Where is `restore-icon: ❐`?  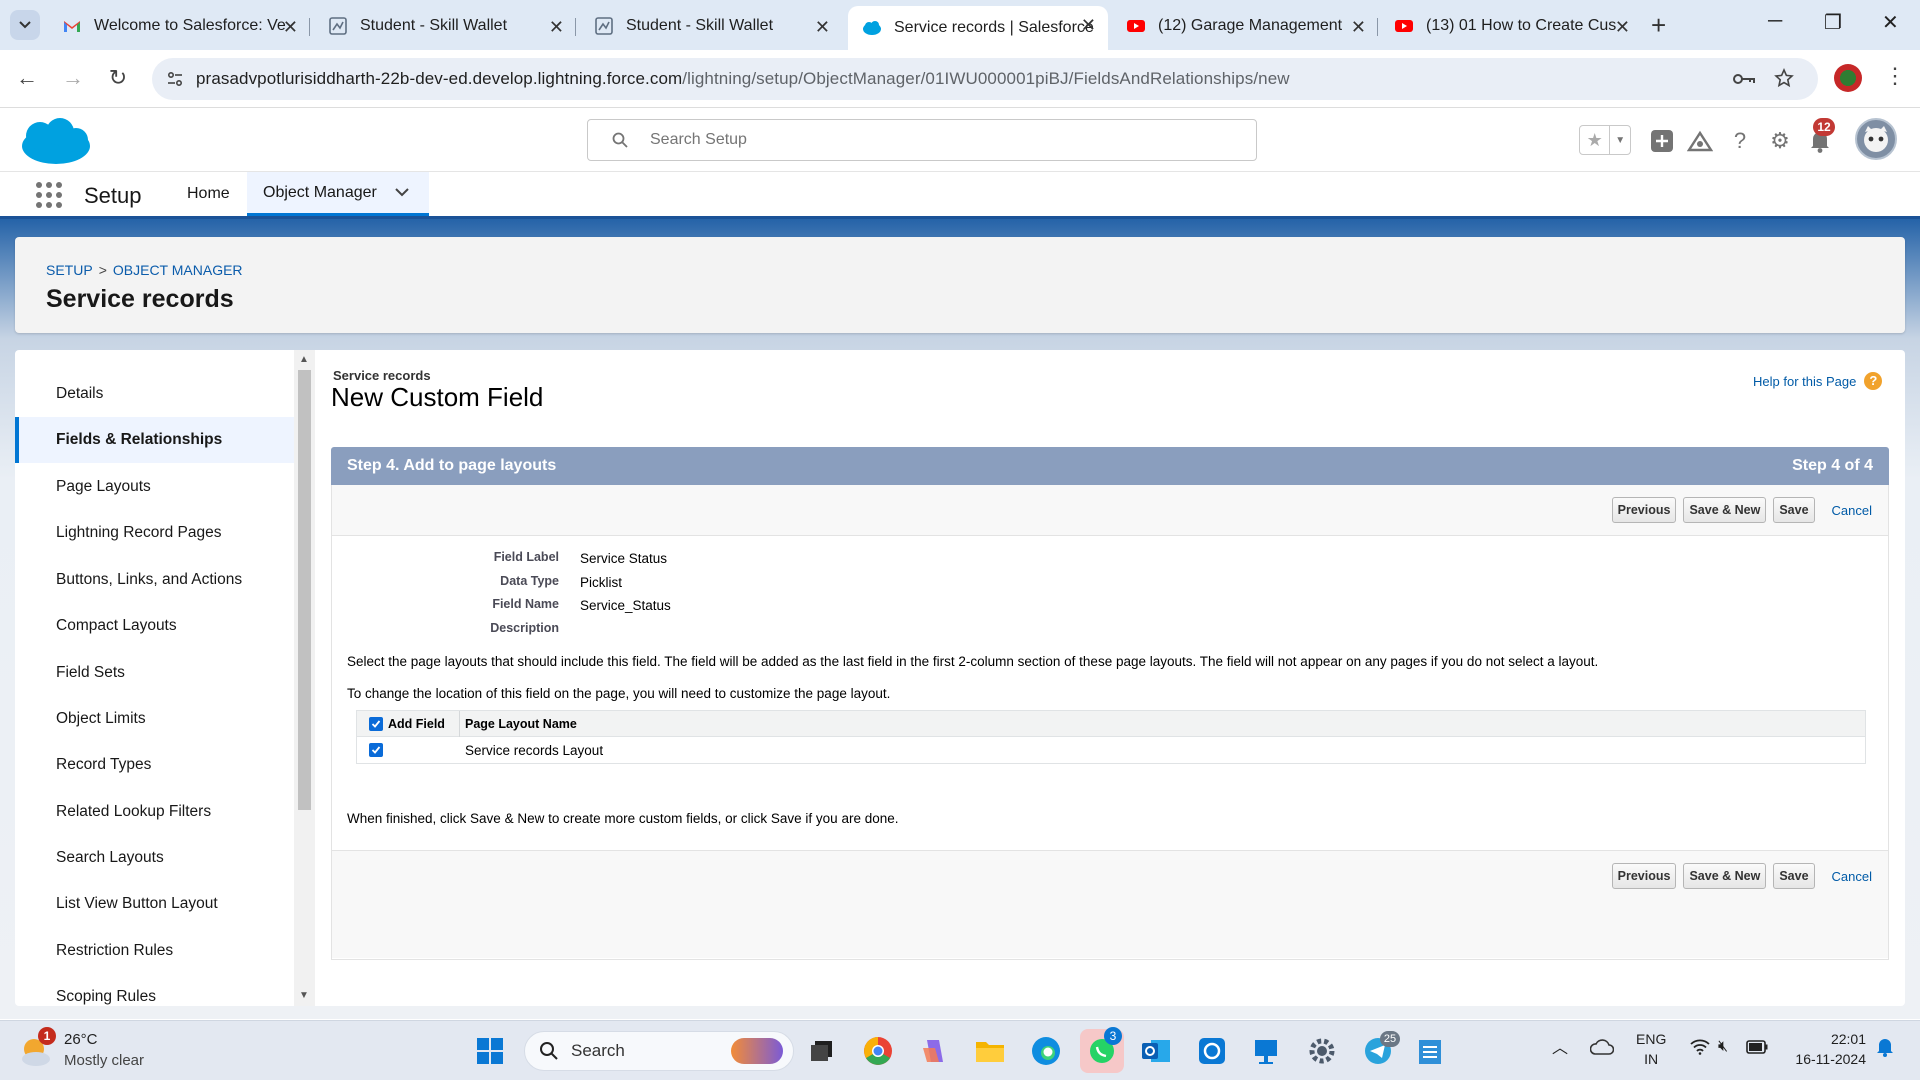 restore-icon: ❐ is located at coordinates (1833, 22).